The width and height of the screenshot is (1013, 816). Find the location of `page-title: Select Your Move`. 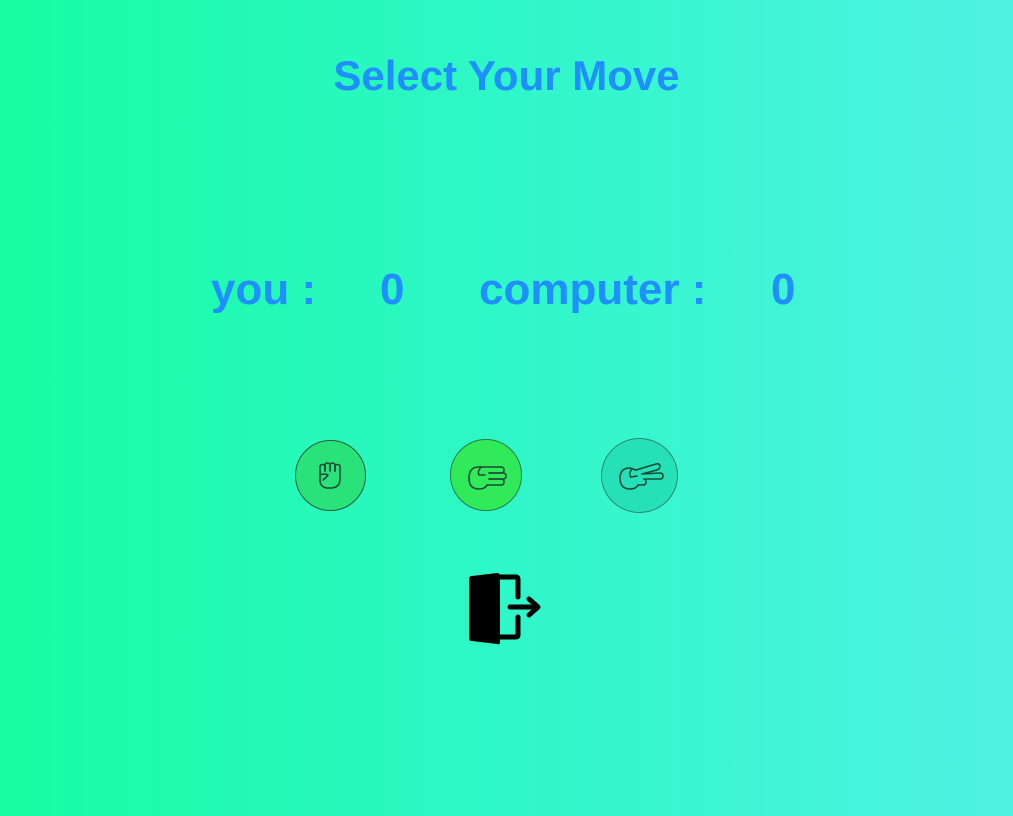

page-title: Select Your Move is located at coordinates (506, 75).